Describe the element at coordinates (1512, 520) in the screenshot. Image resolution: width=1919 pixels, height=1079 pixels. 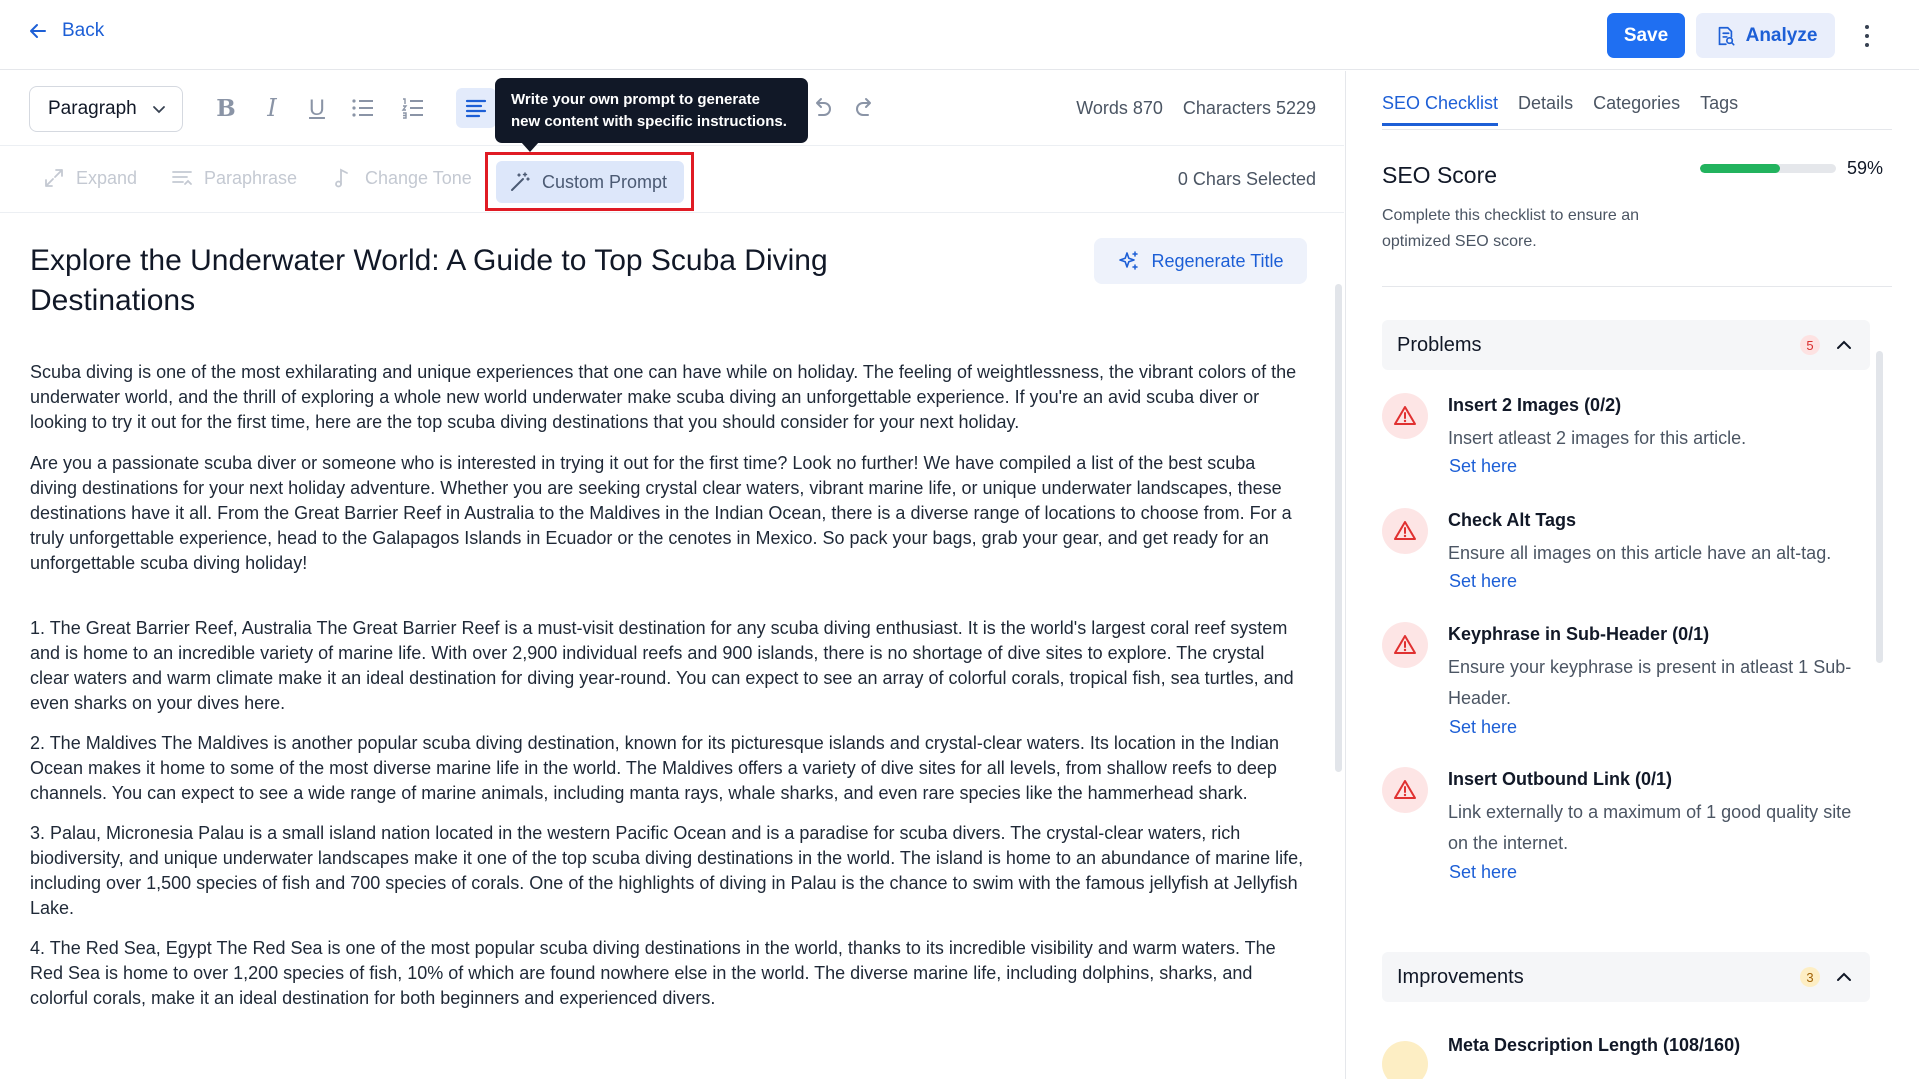
I see `problem-title: Check Alt Tags` at that location.